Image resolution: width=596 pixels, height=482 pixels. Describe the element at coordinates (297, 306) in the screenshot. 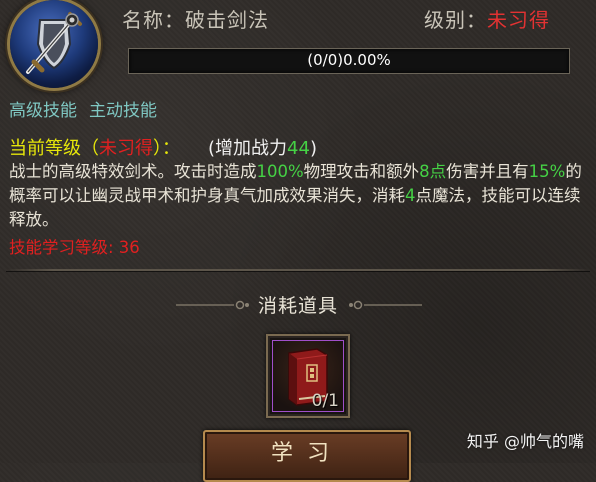

I see `consumables-title: 消耗道具` at that location.